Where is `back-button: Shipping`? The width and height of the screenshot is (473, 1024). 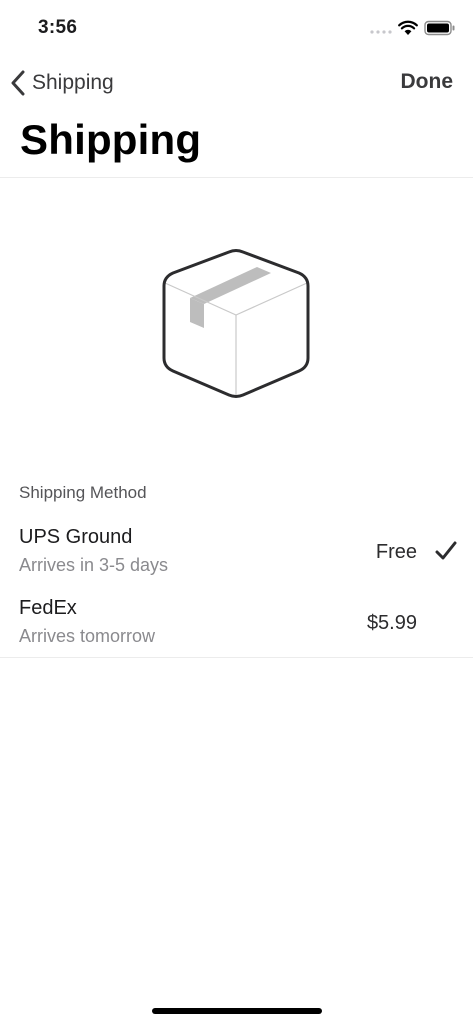 back-button: Shipping is located at coordinates (62, 83).